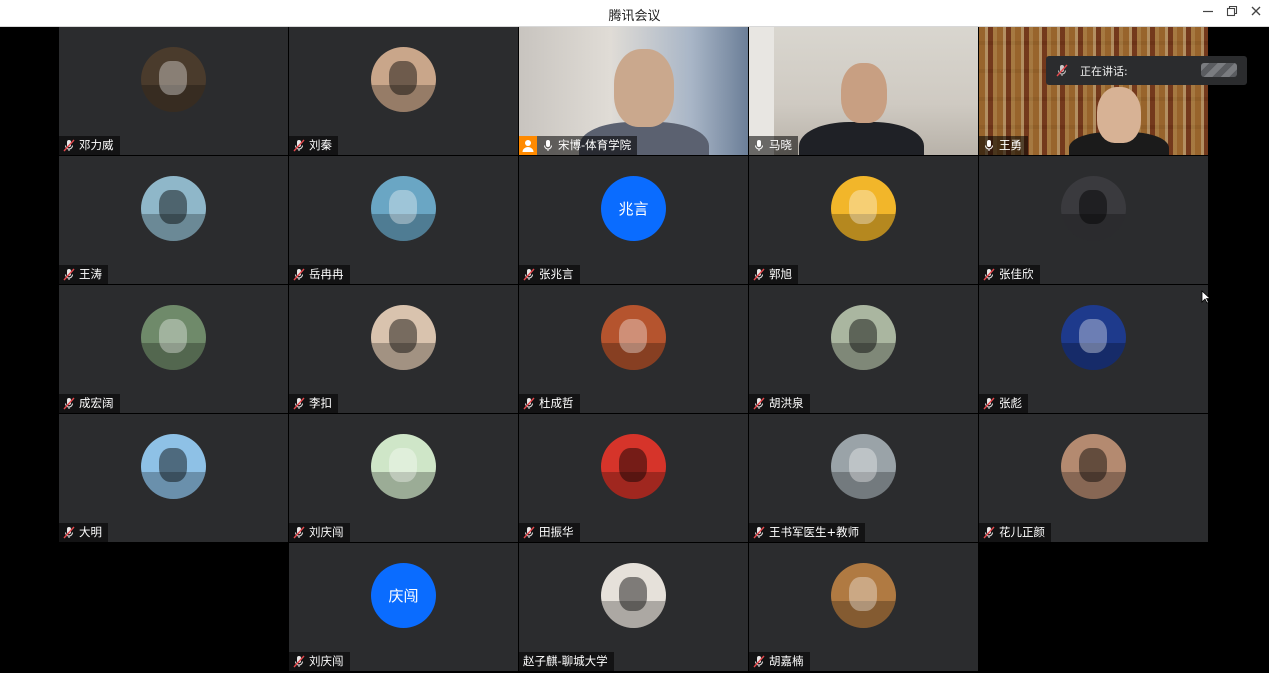 The width and height of the screenshot is (1269, 673). I want to click on participant-name-label: 杜成哲, so click(549, 403).